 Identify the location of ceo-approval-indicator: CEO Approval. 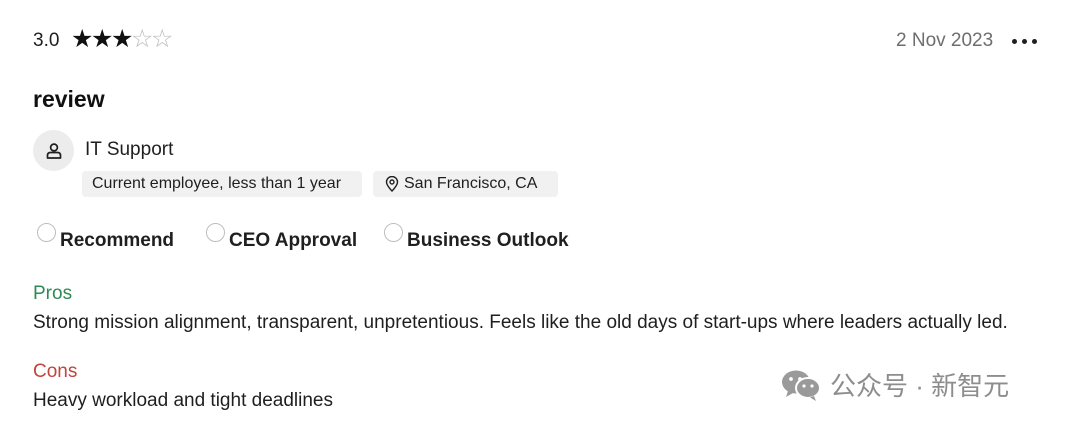
(282, 237).